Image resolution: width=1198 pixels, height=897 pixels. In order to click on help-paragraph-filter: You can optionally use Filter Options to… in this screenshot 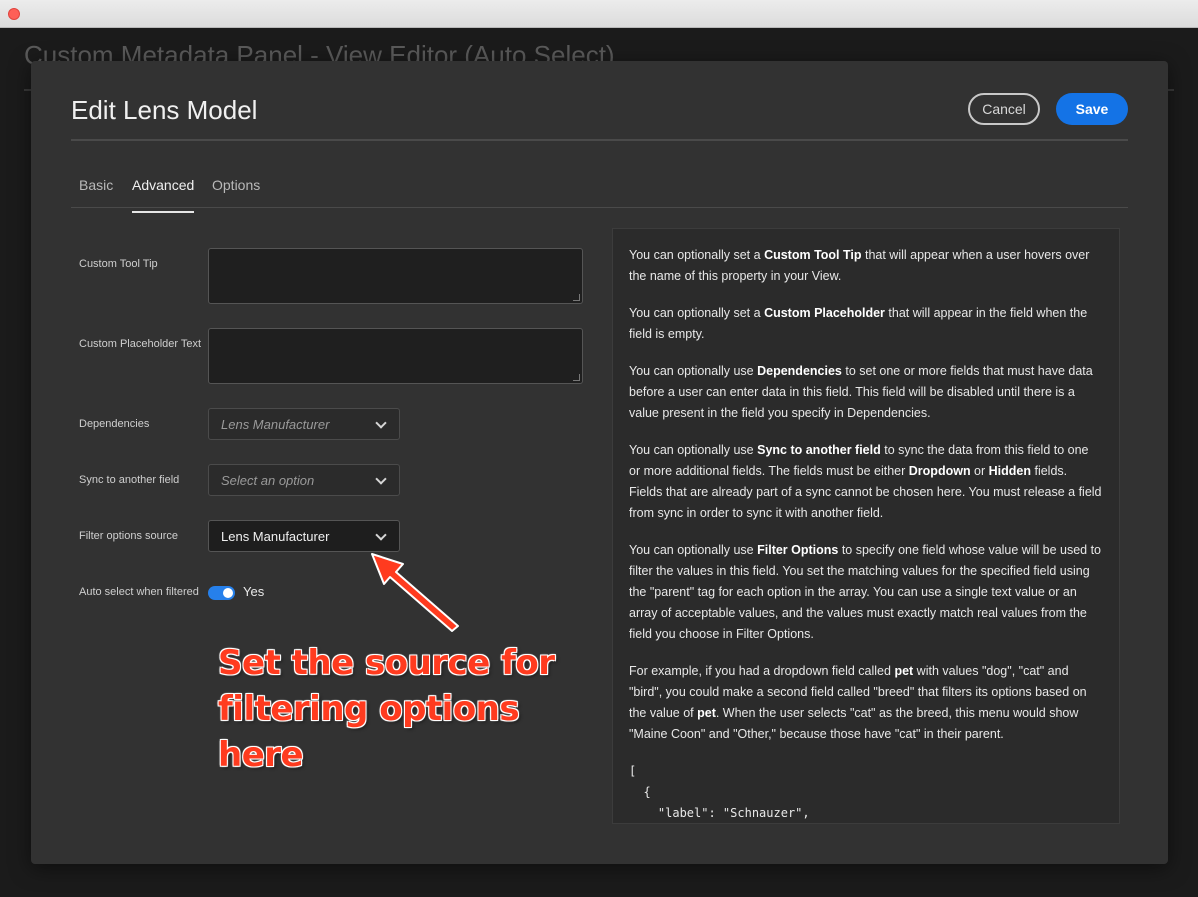, I will do `click(865, 592)`.